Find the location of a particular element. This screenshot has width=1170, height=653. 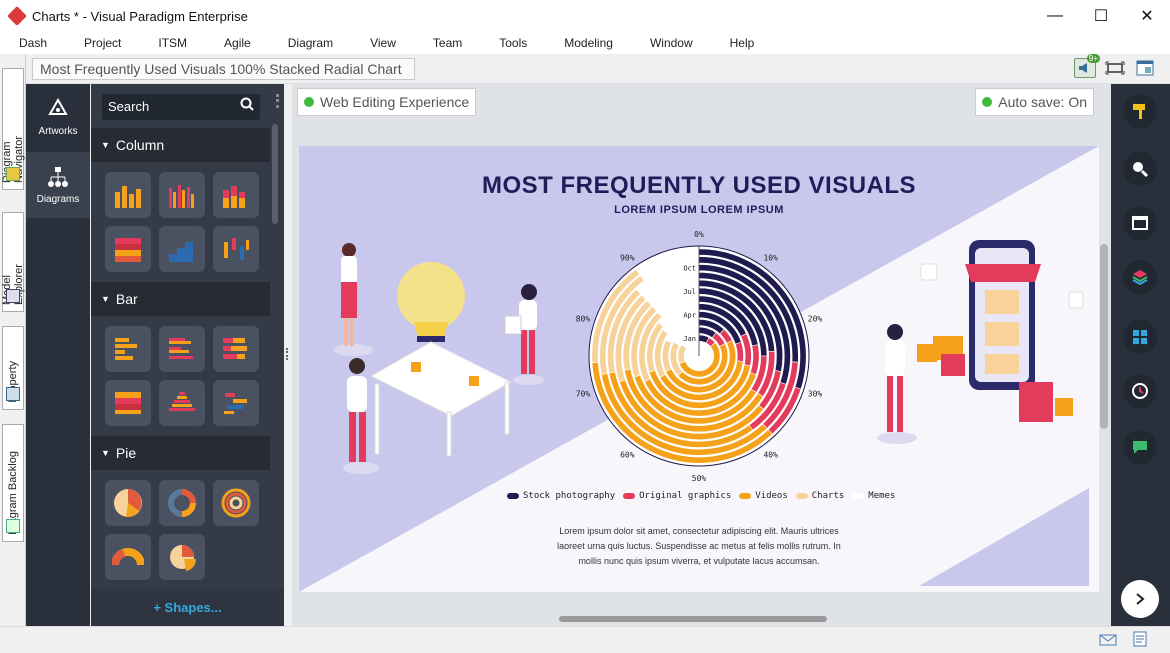

shape-bar-grouped is located at coordinates (182, 349).